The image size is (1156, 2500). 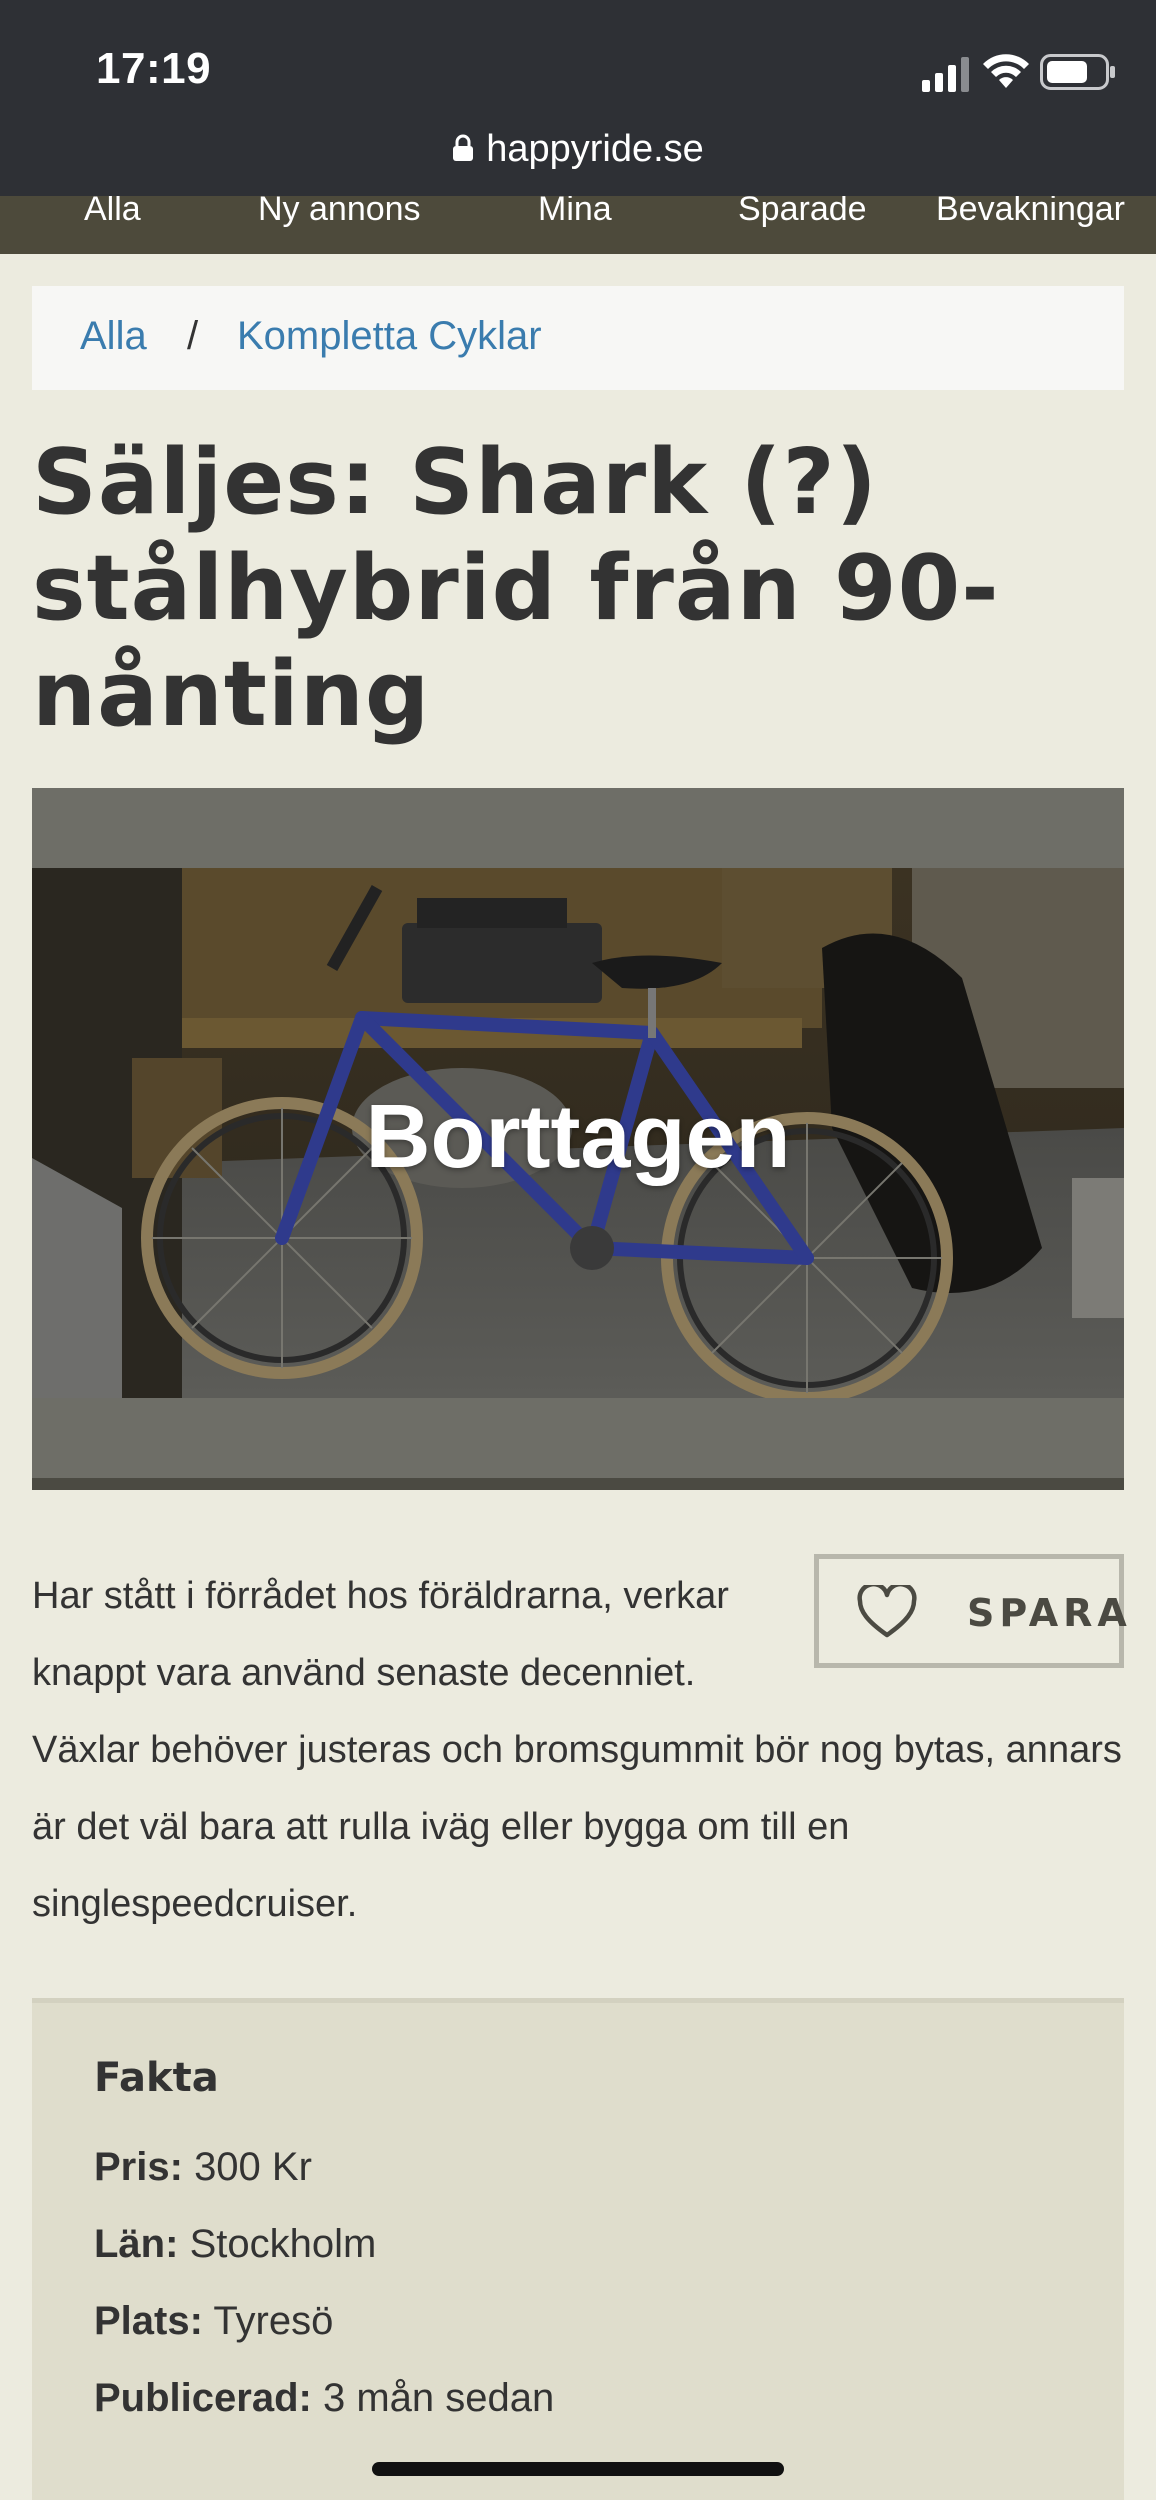 What do you see at coordinates (253, 2167) in the screenshot?
I see `fact-value: 300 Kr` at bounding box center [253, 2167].